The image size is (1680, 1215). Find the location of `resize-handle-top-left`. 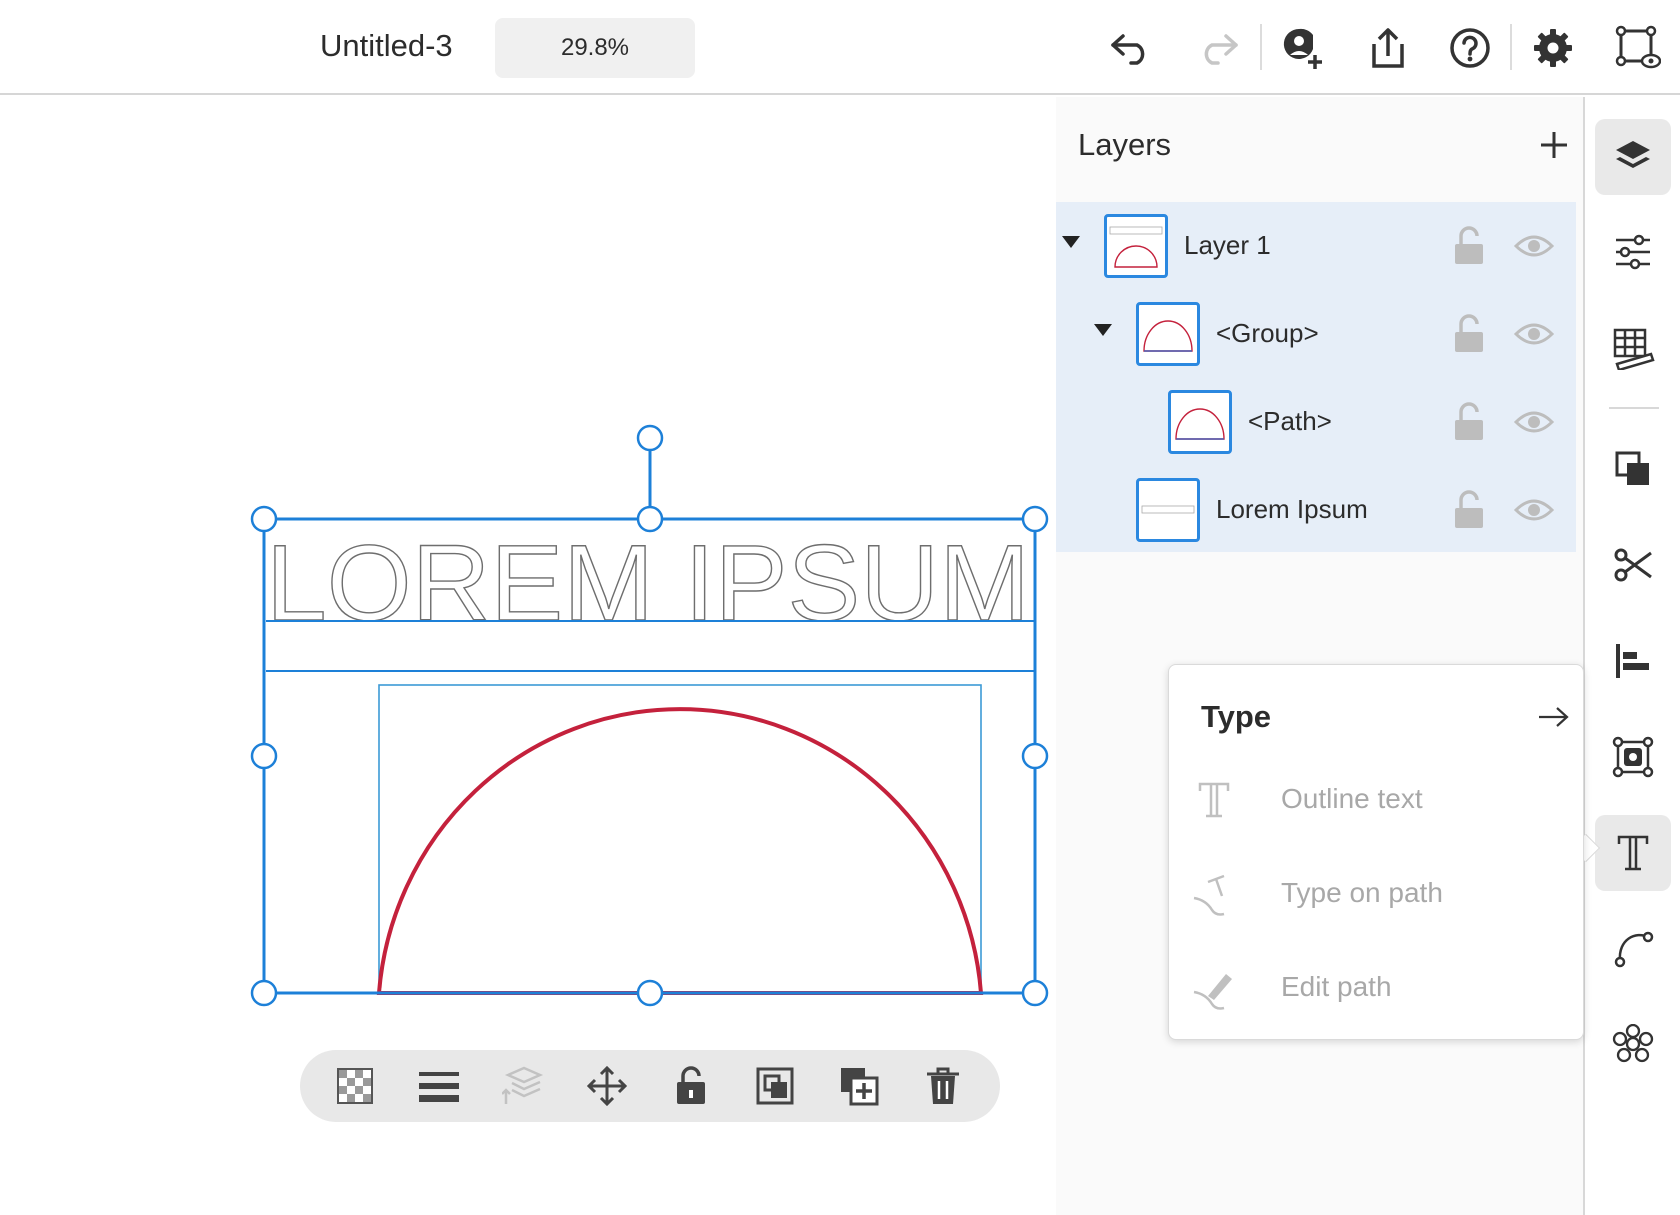

resize-handle-top-left is located at coordinates (264, 519).